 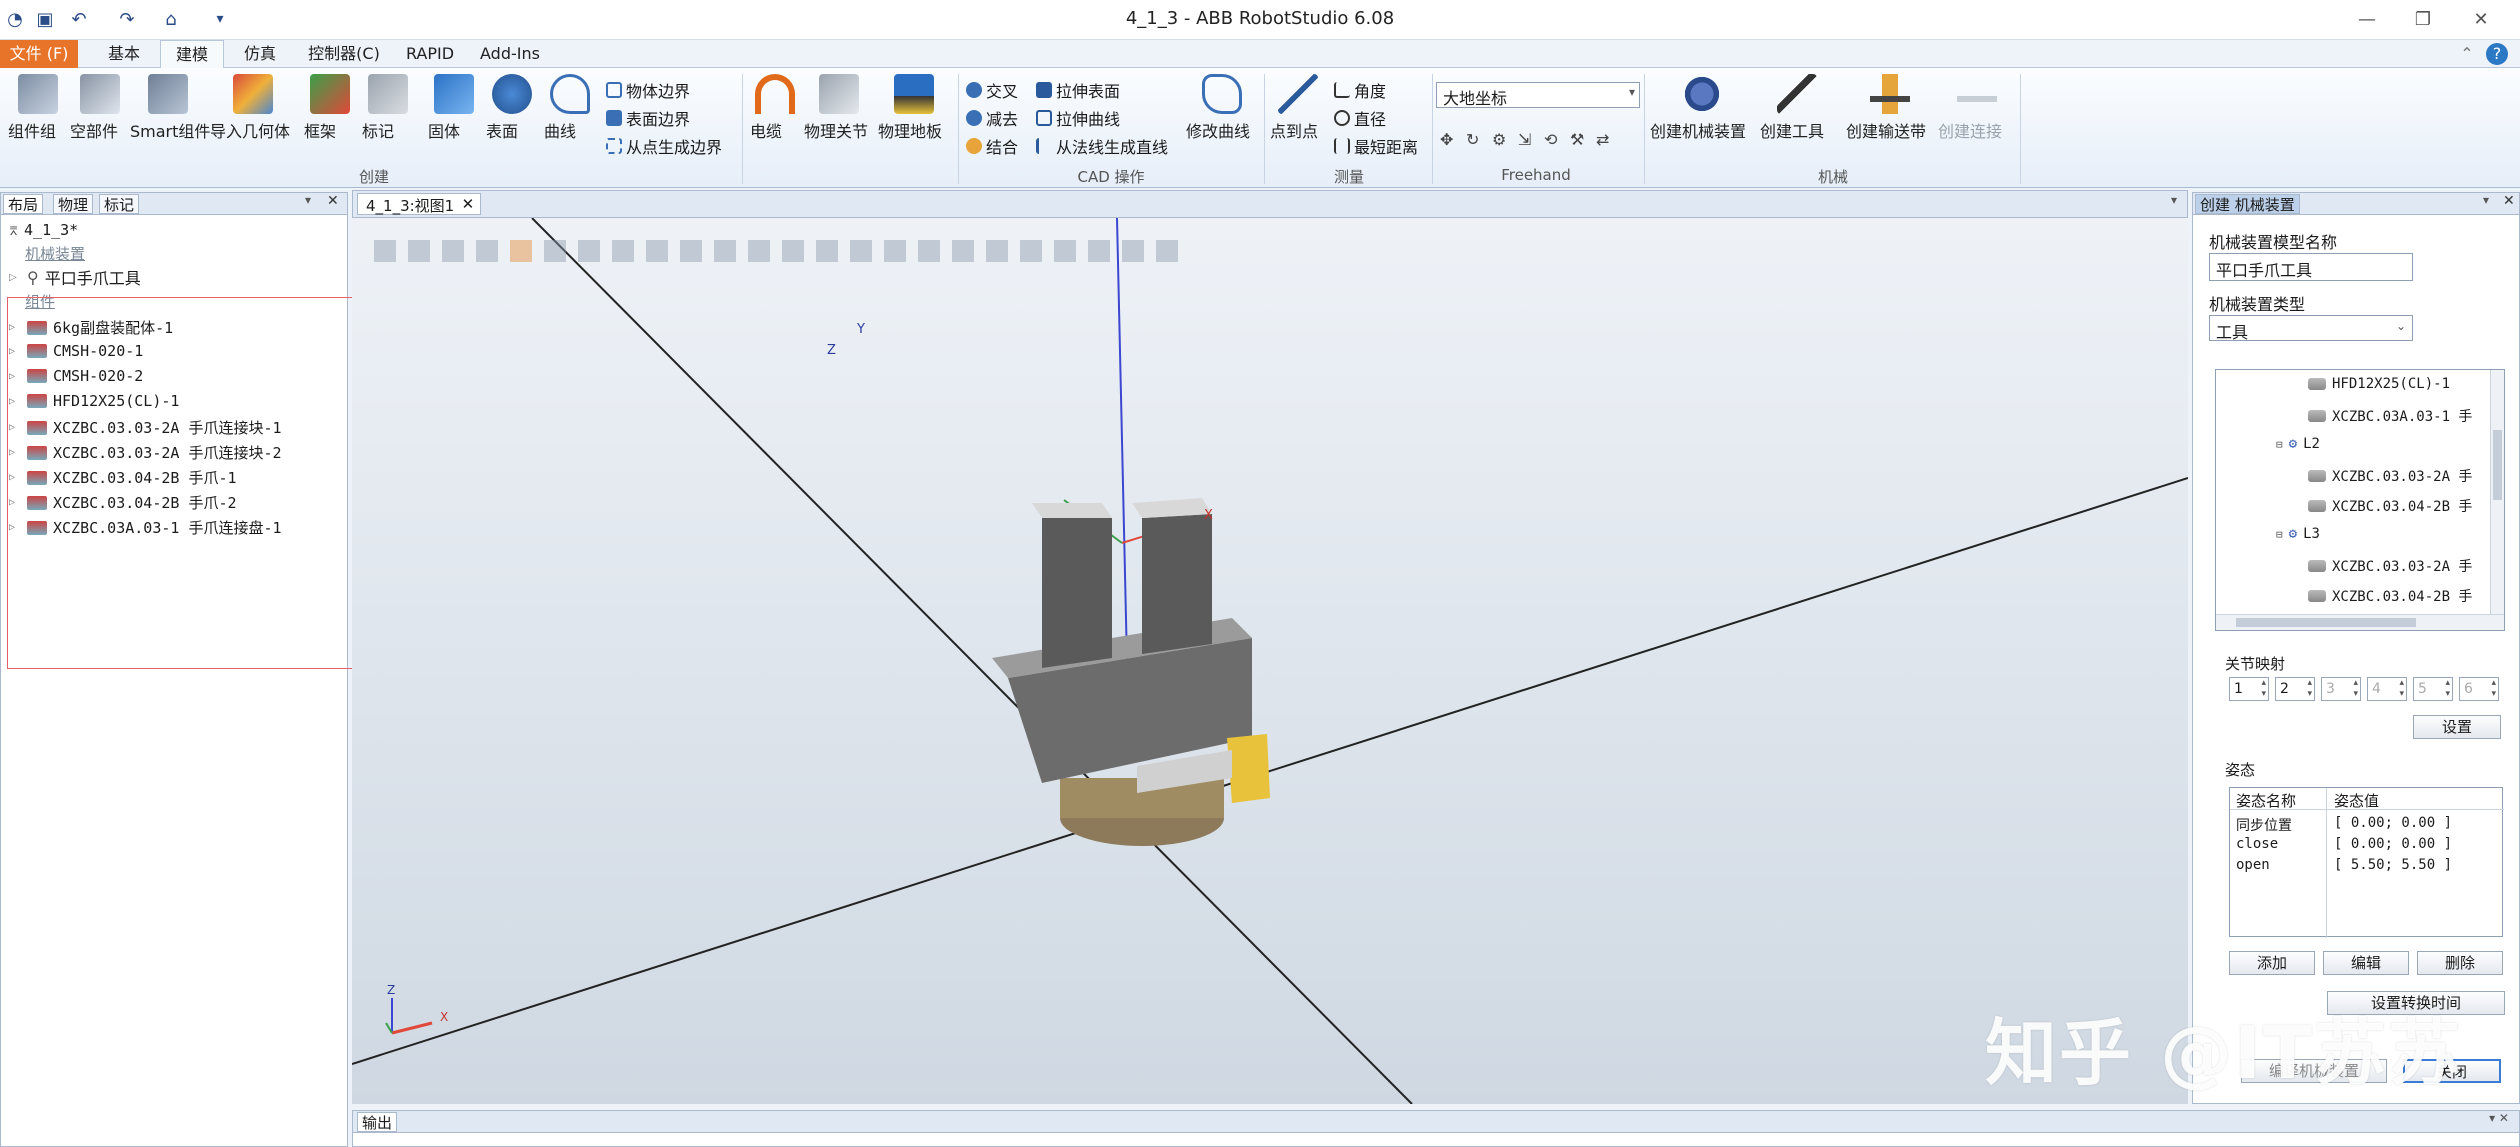 I want to click on extrude-curve-button: 拉伸曲线, so click(x=1078, y=118).